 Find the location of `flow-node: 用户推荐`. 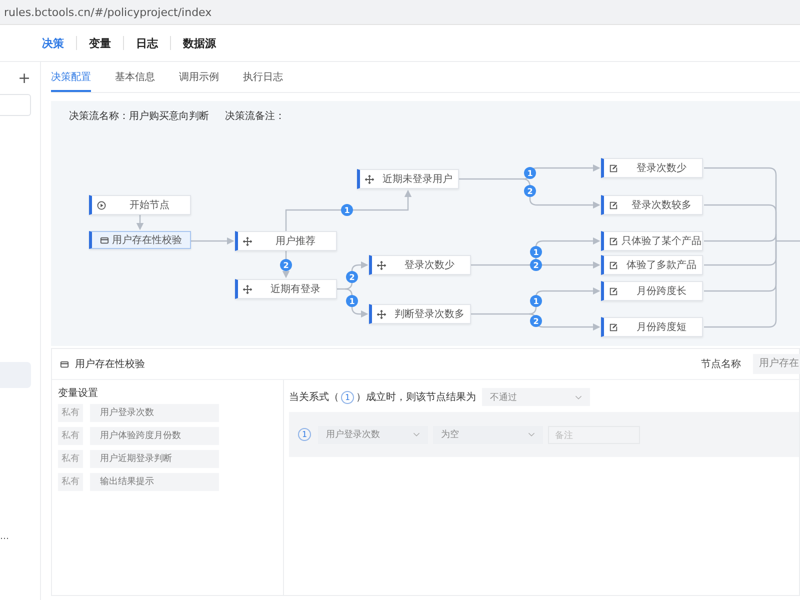

flow-node: 用户推荐 is located at coordinates (286, 241).